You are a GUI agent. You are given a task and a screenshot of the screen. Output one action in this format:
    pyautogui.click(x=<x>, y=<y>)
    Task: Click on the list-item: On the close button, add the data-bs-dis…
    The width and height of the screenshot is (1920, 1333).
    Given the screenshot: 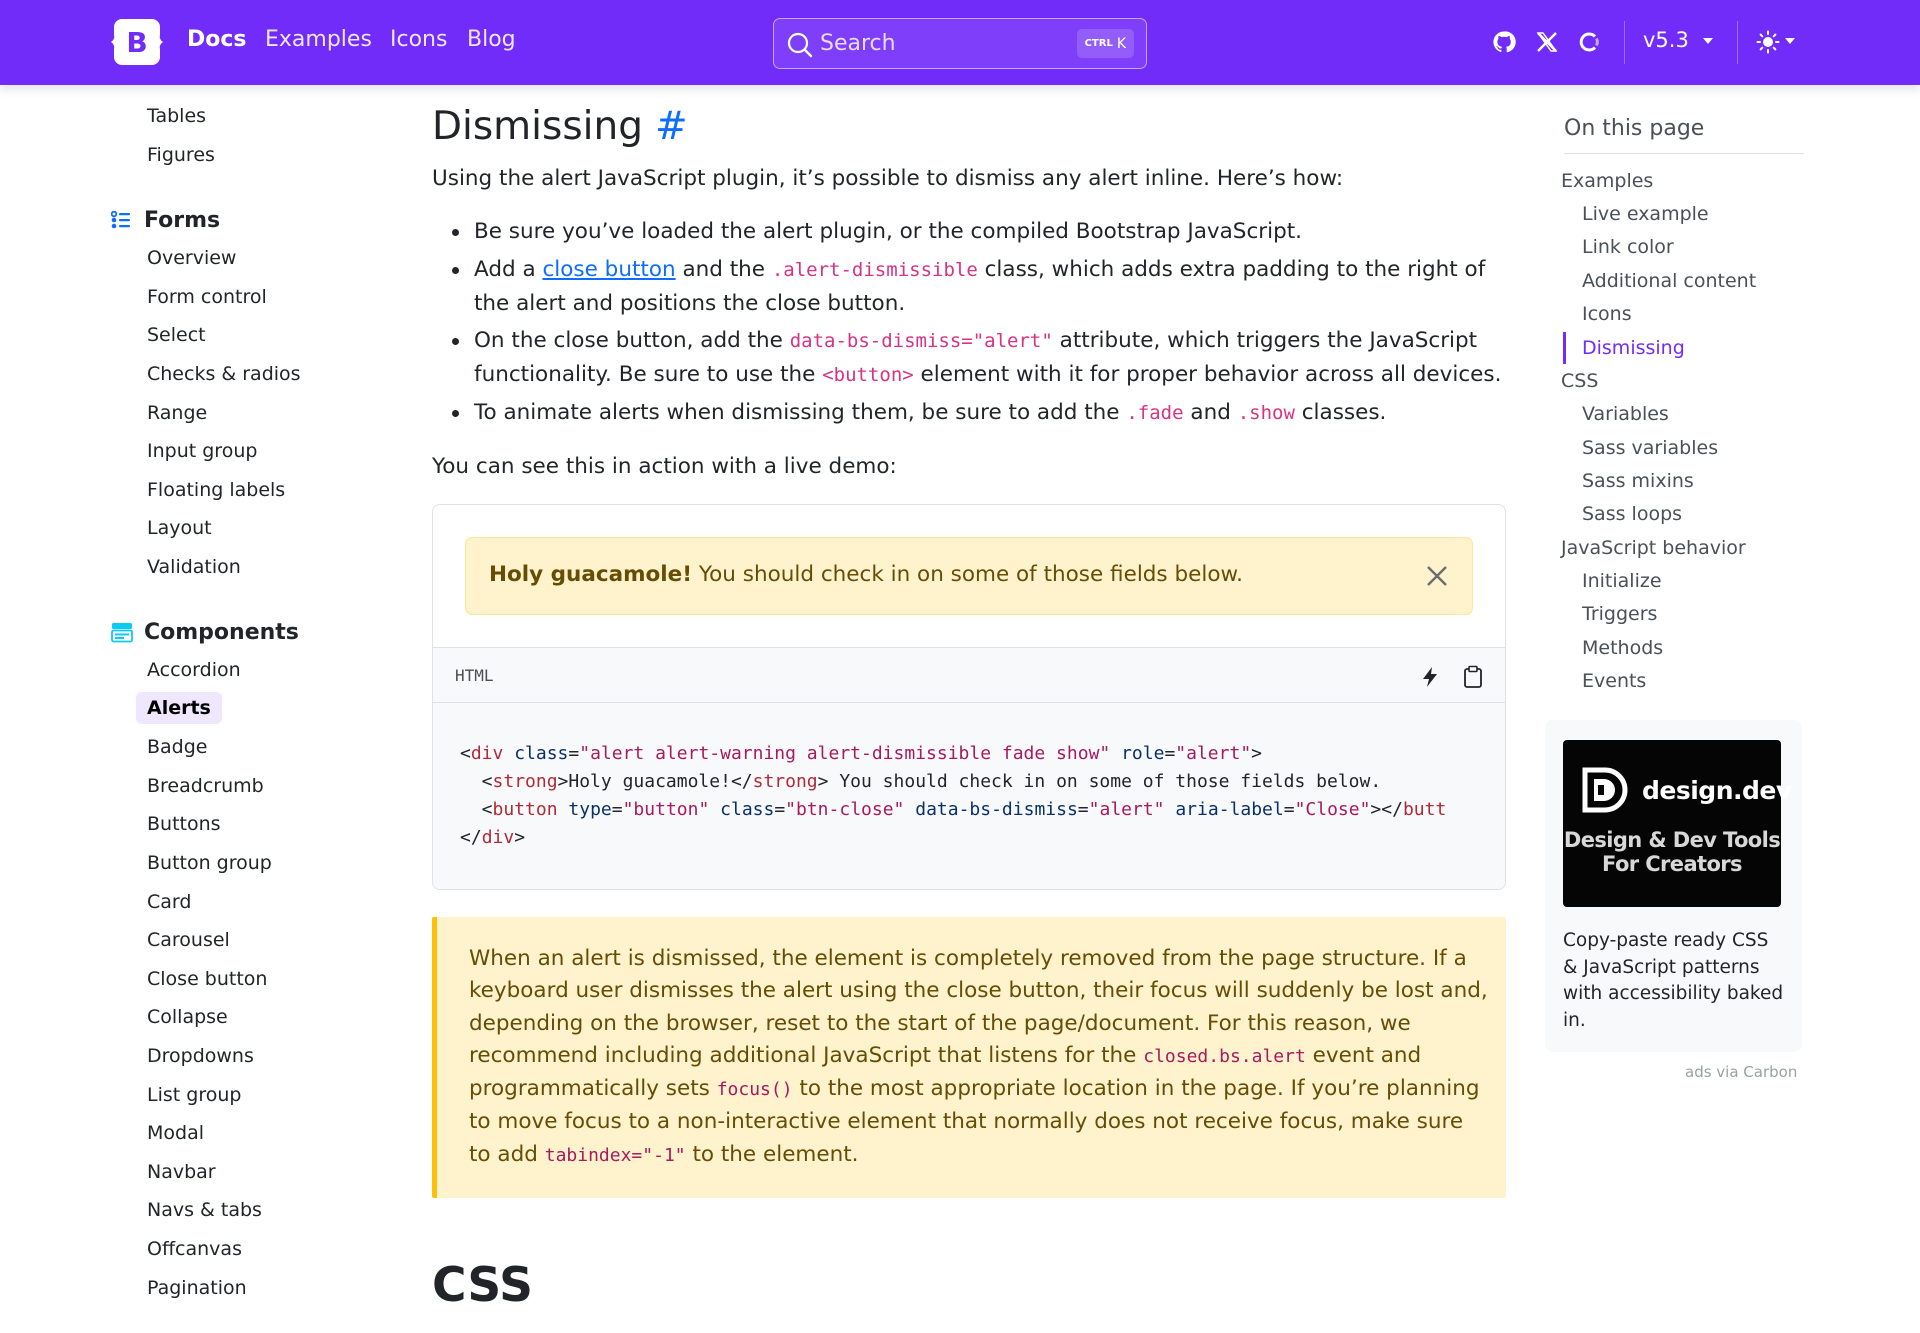 What is the action you would take?
    pyautogui.click(x=980, y=358)
    